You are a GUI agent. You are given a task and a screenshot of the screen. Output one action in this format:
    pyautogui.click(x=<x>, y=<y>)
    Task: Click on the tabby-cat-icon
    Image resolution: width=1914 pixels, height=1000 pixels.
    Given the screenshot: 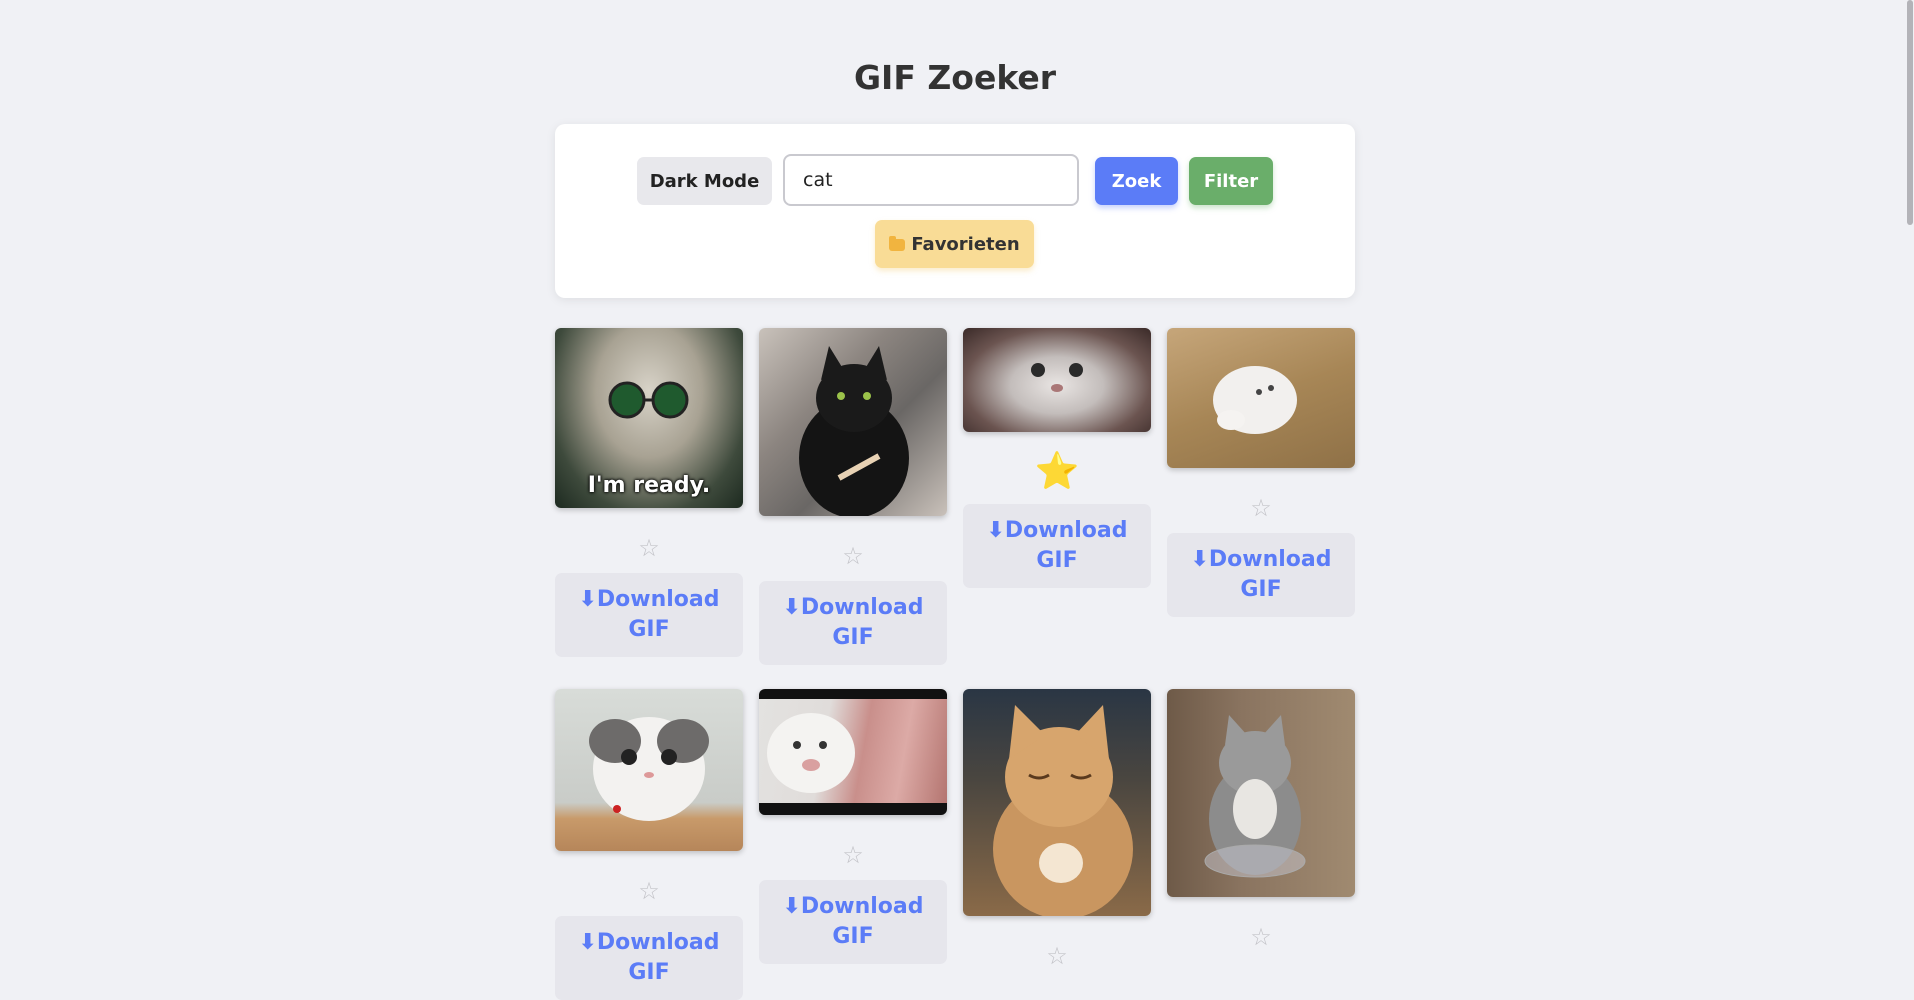 What is the action you would take?
    pyautogui.click(x=1255, y=796)
    